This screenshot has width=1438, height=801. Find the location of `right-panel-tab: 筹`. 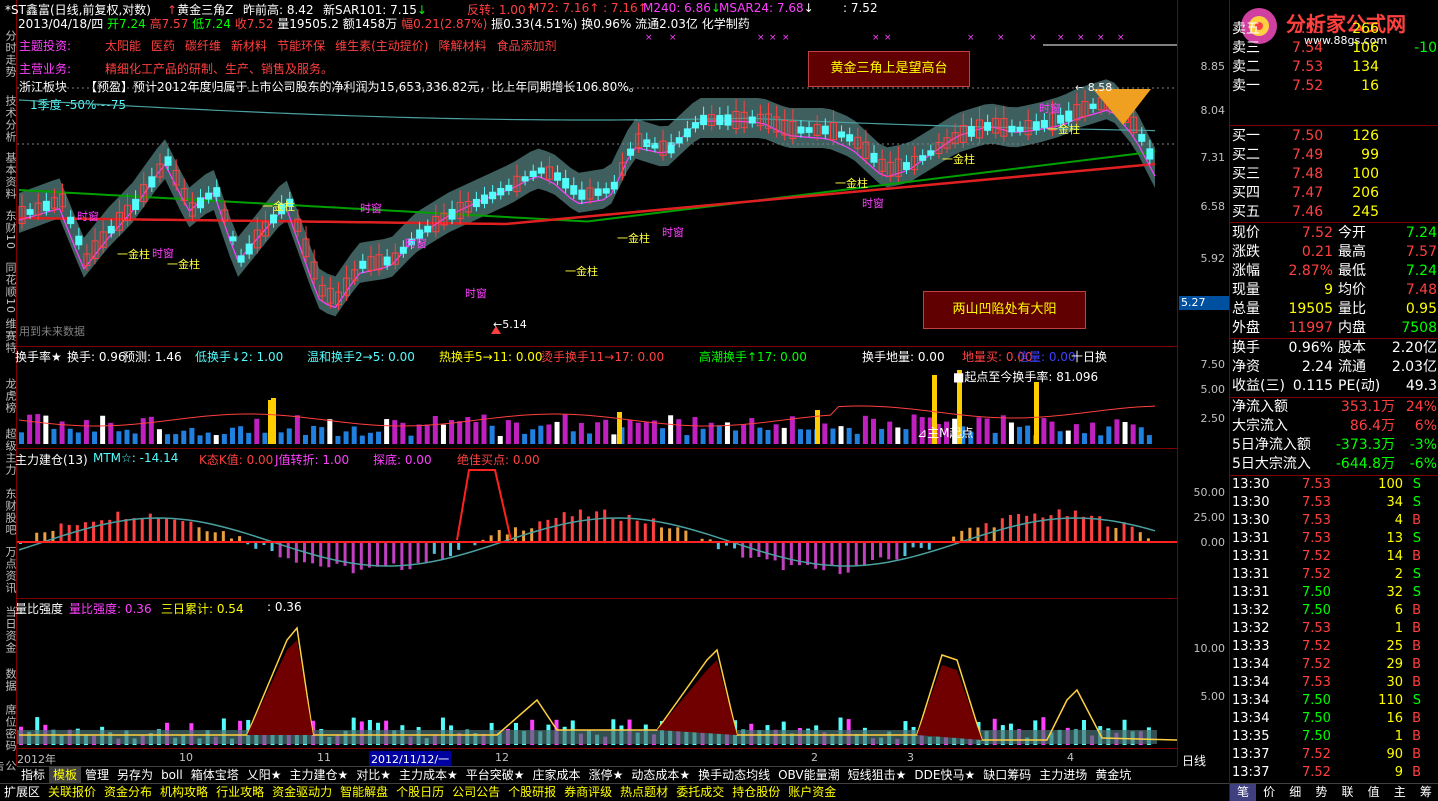

right-panel-tab: 筹 is located at coordinates (1425, 792).